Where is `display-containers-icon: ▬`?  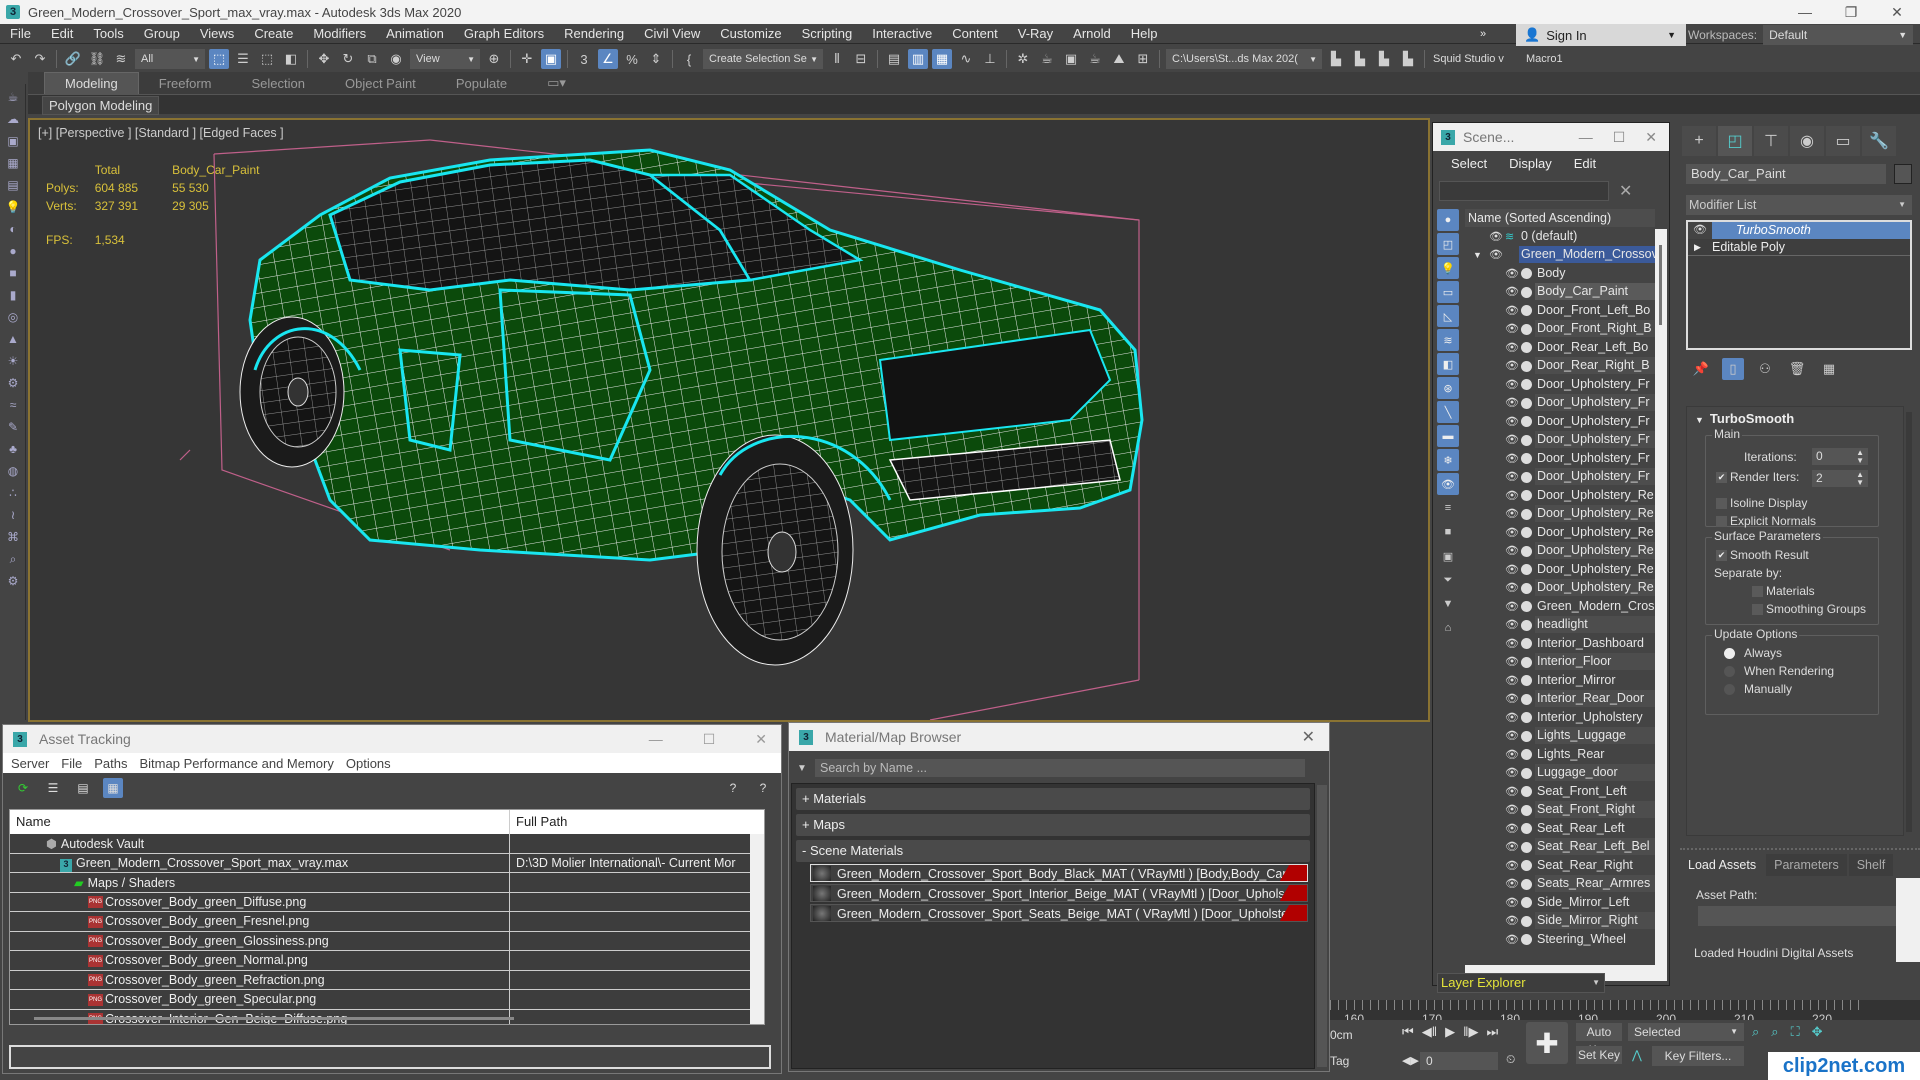
display-containers-icon: ▬ is located at coordinates (1448, 436).